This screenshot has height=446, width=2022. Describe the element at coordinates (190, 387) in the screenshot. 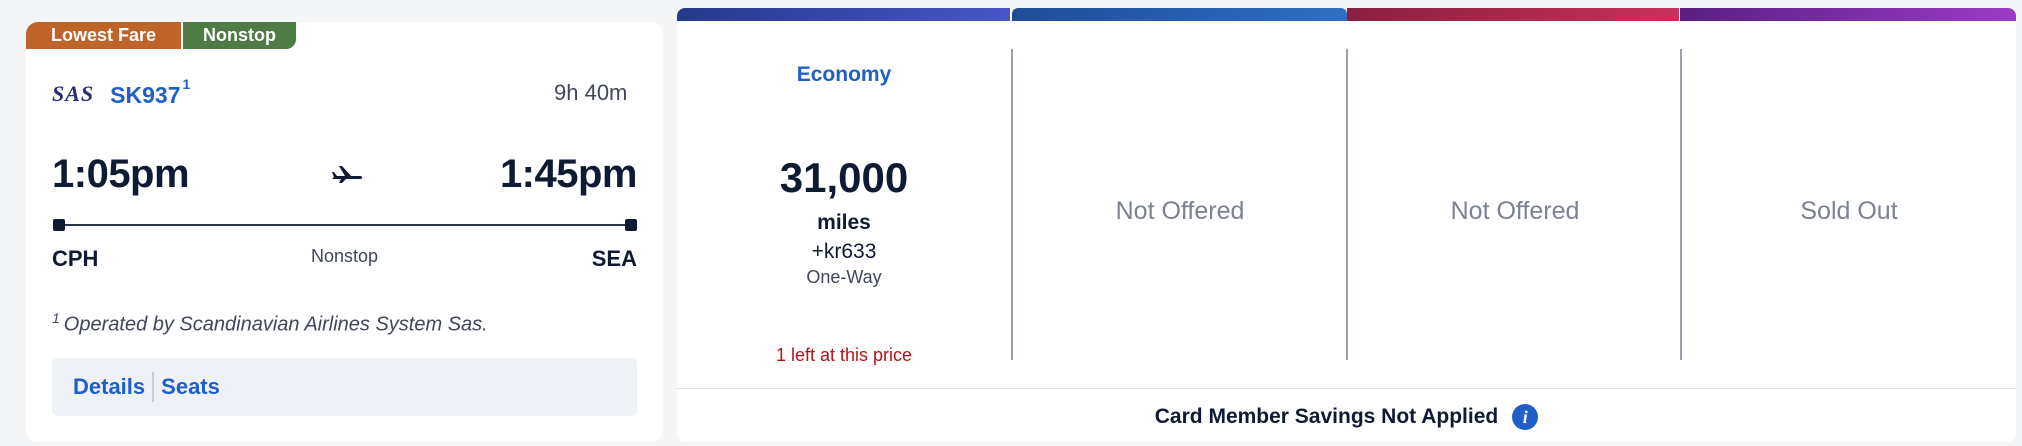

I see `seats-link: Seats` at that location.